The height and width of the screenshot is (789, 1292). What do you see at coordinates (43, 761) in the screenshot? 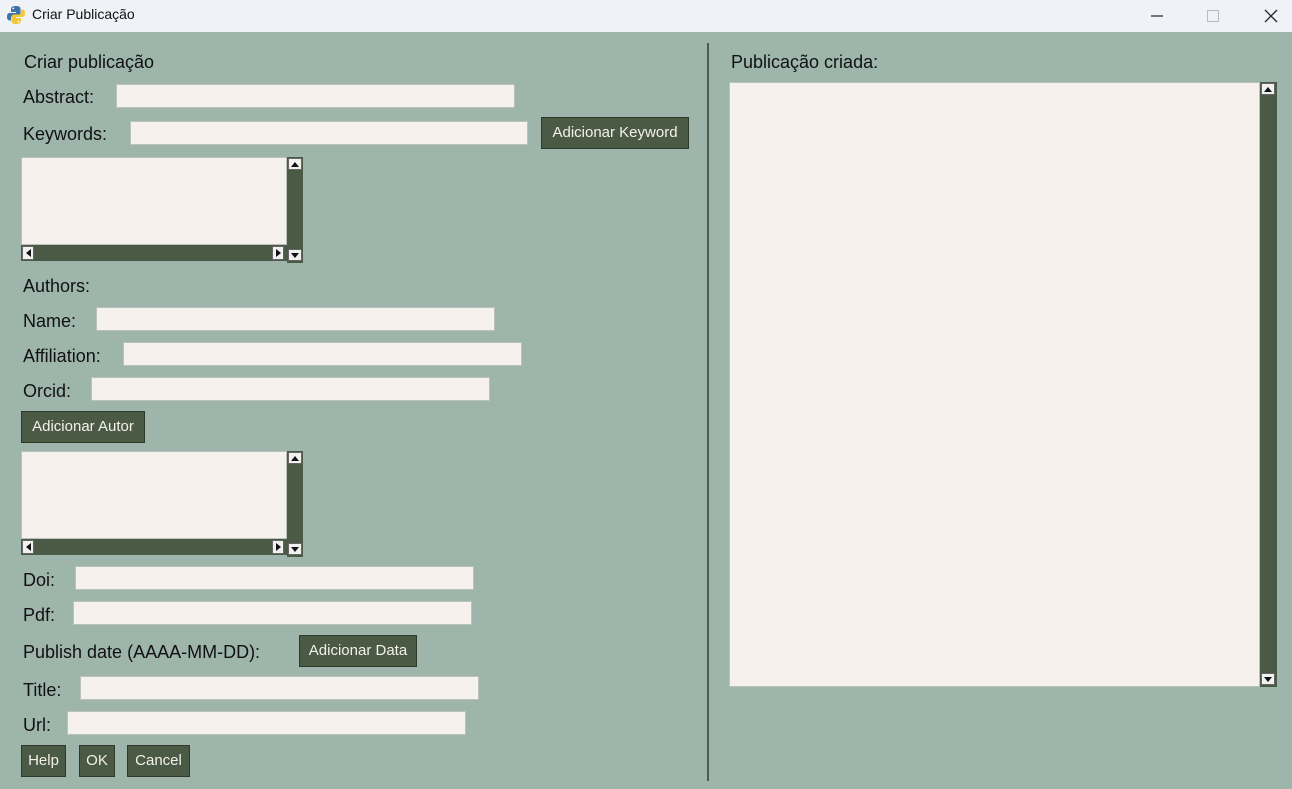
I see `help-button: Help` at bounding box center [43, 761].